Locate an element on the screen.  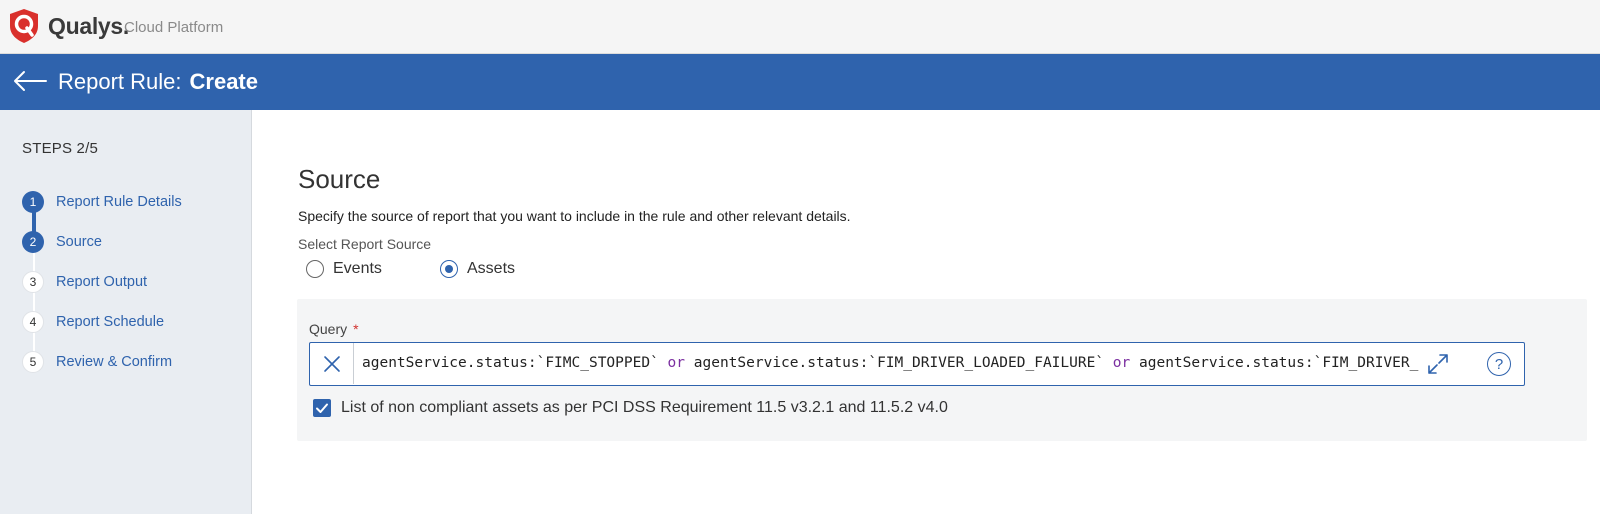
steps-count: STEPS 2/5 is located at coordinates (60, 148).